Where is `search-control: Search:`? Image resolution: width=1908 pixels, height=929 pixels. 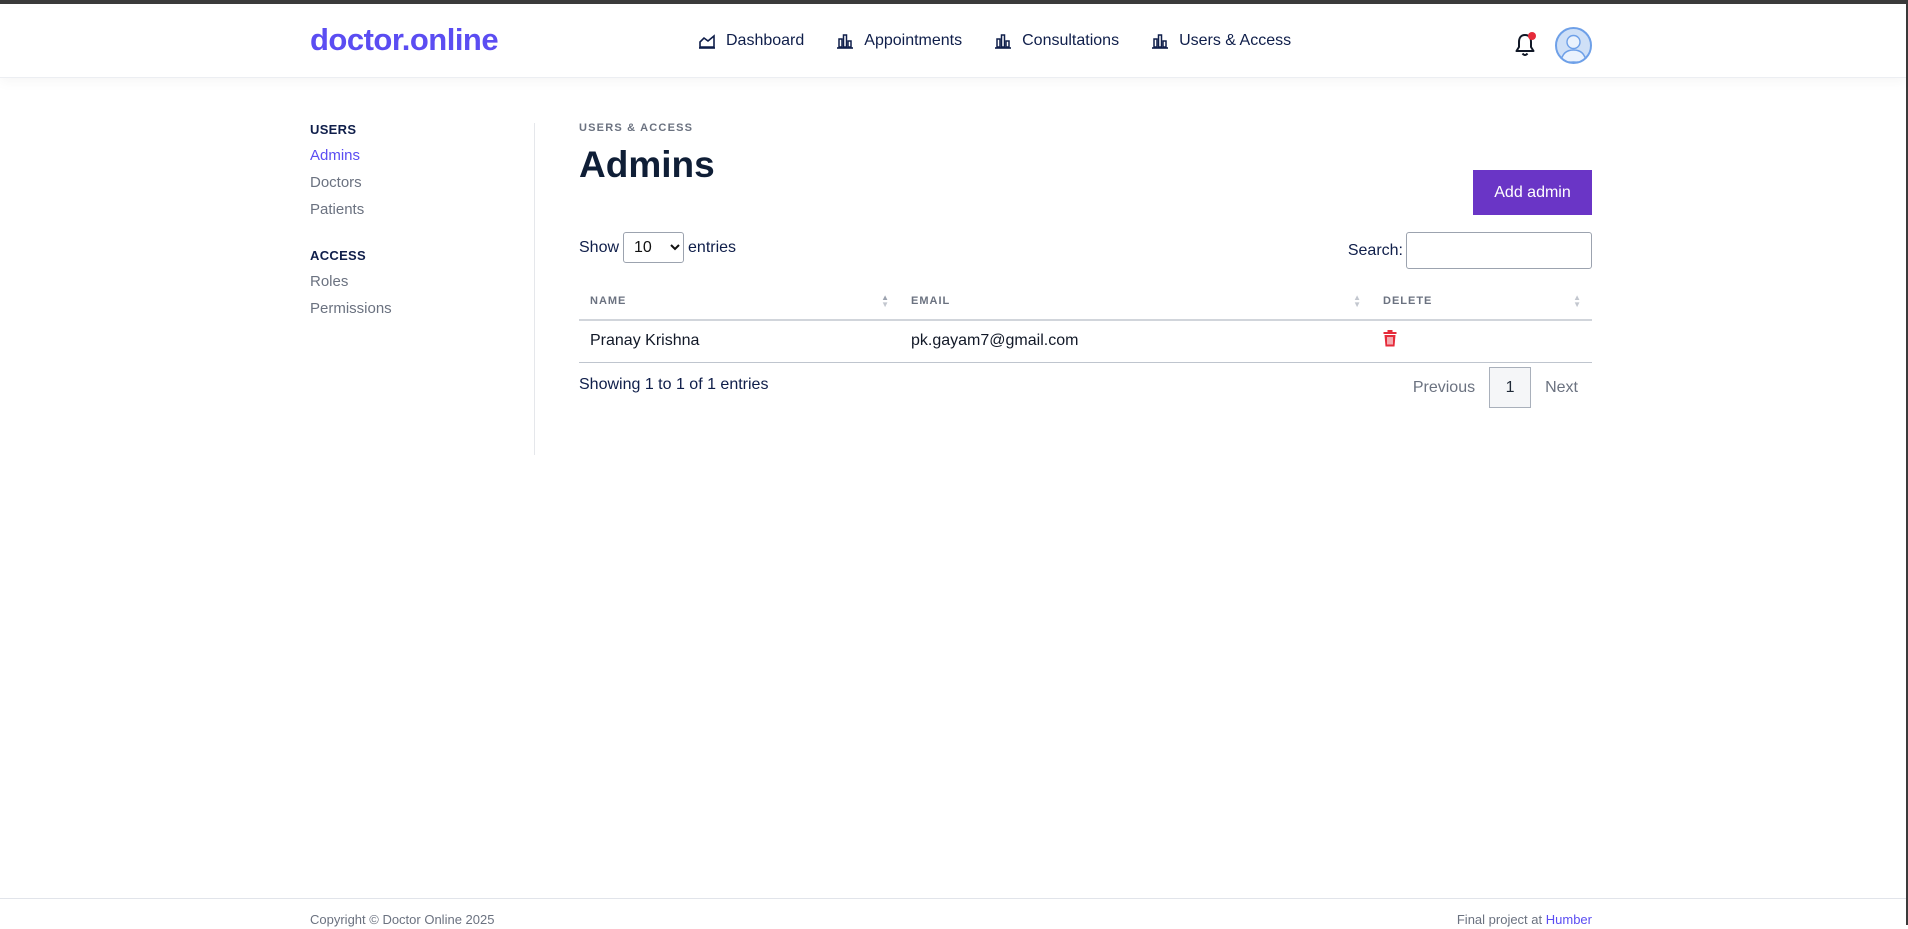 search-control: Search: is located at coordinates (1470, 250).